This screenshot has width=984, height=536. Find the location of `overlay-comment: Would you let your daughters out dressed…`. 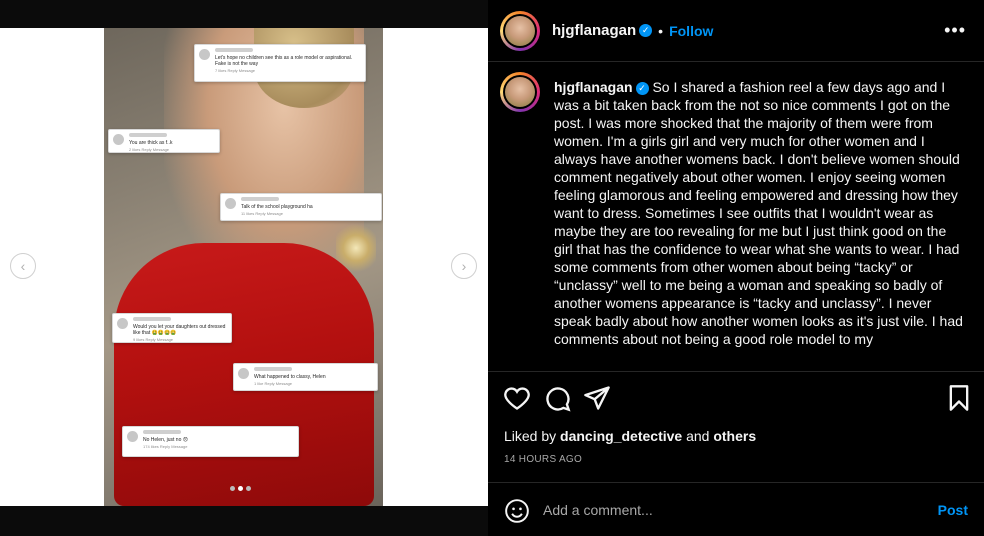

overlay-comment: Would you let your daughters out dressed… is located at coordinates (172, 328).